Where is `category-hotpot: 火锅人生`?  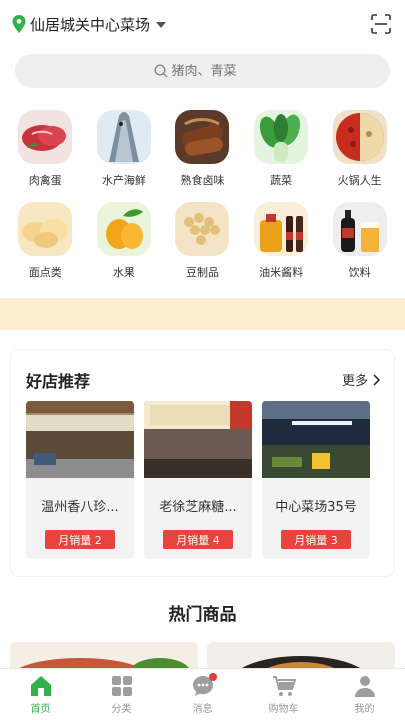 category-hotpot: 火锅人生 is located at coordinates (360, 149).